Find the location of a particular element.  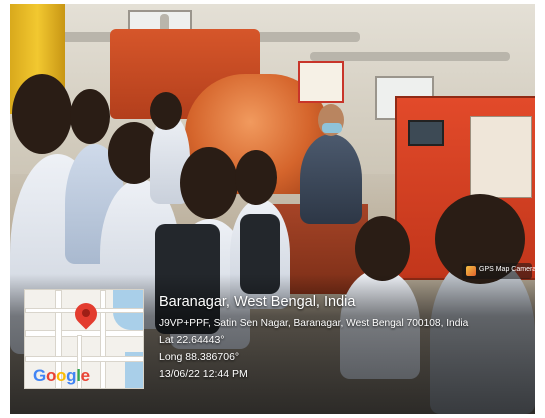

map-pin-center is located at coordinates (86, 313).